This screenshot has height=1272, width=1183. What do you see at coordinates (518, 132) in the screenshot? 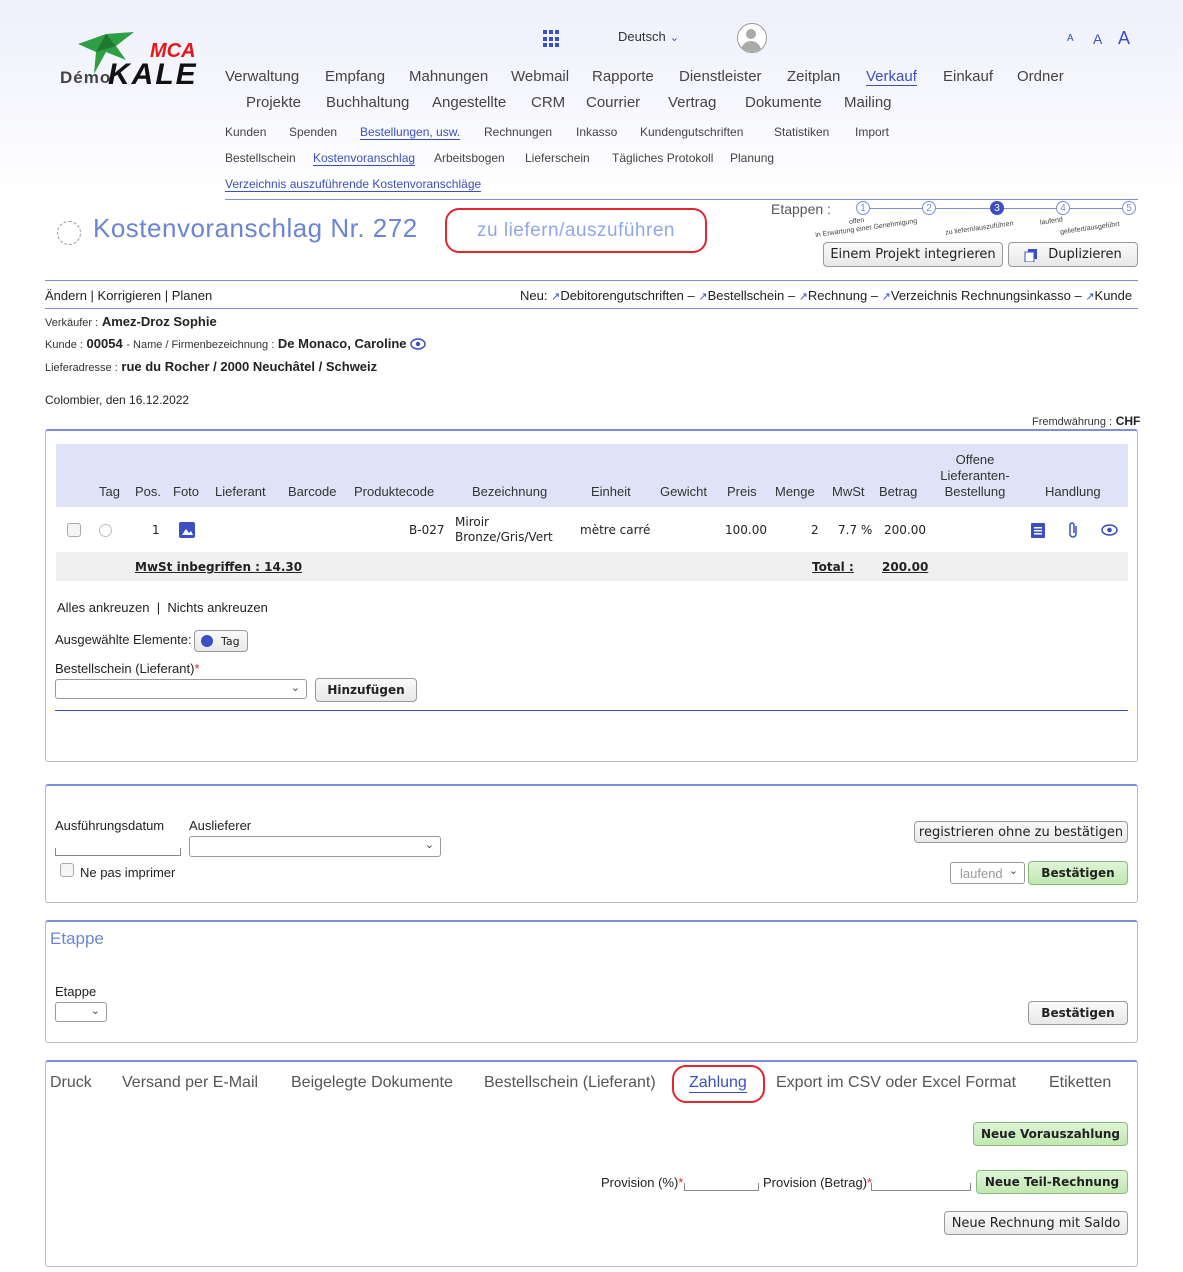
I see `subnav-rechnungen: Rechnungen` at bounding box center [518, 132].